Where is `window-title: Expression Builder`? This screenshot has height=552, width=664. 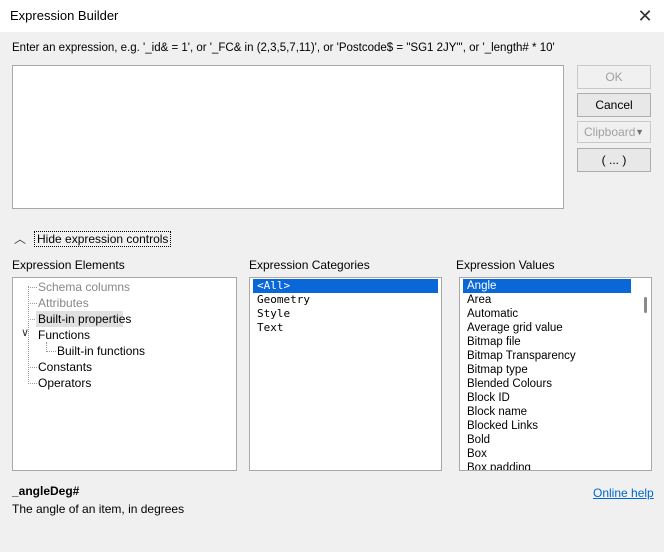 window-title: Expression Builder is located at coordinates (64, 15).